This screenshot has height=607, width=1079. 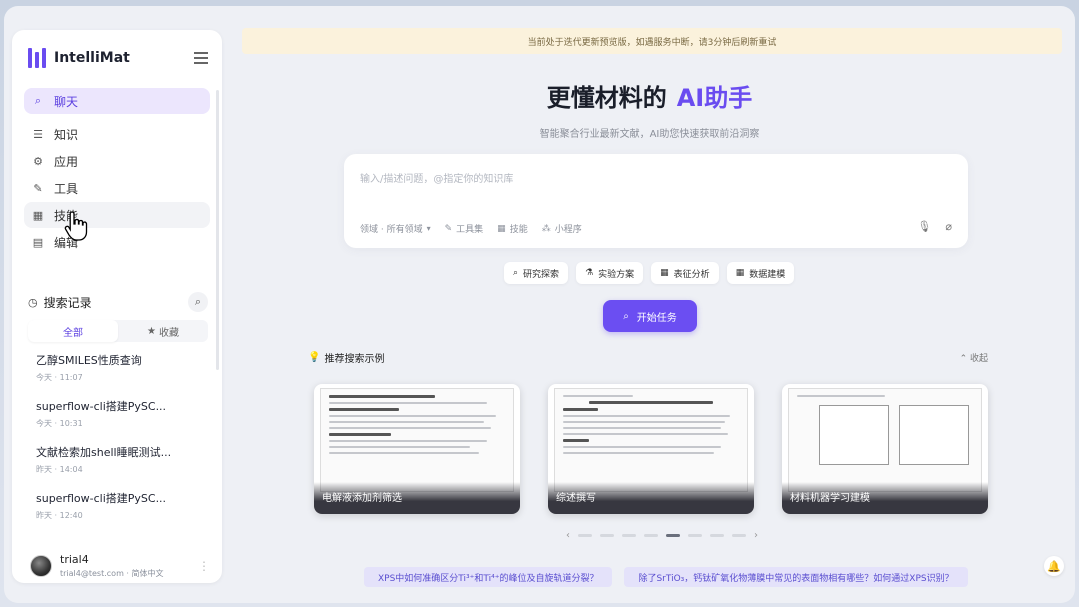 What do you see at coordinates (395, 228) in the screenshot?
I see `domain-selector: 领域 · 所有领域 ▾` at bounding box center [395, 228].